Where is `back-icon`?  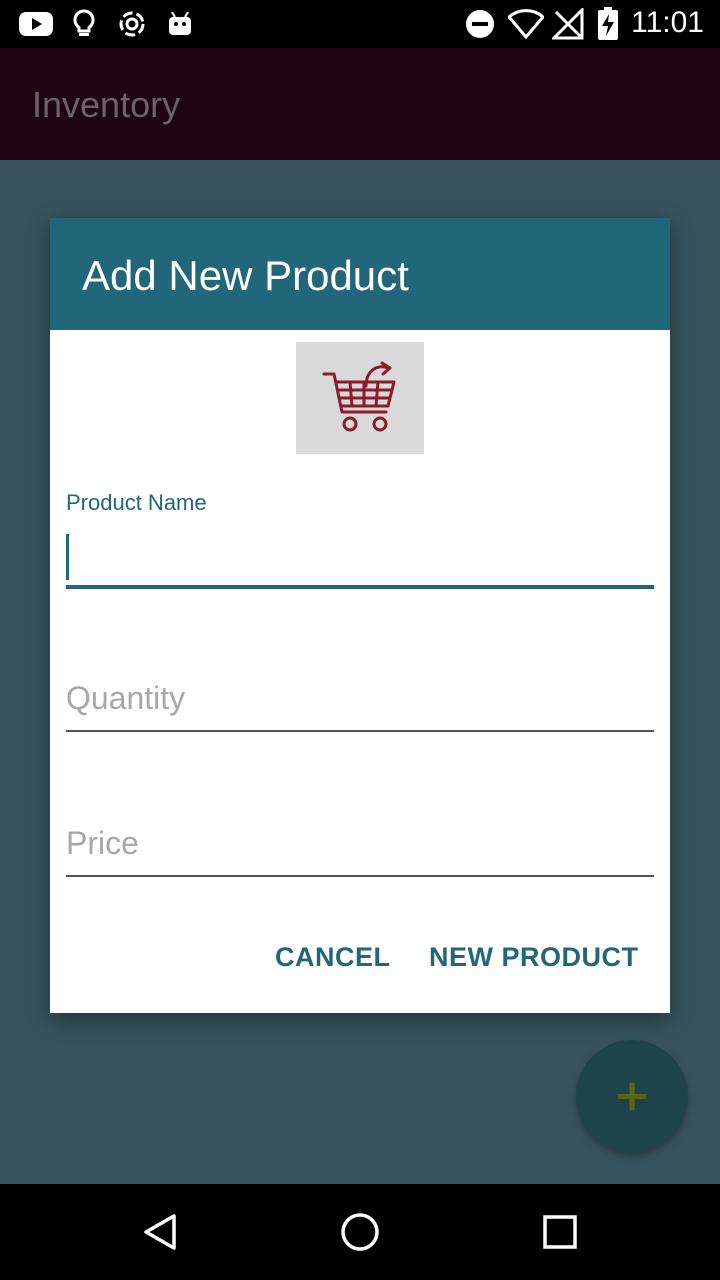 back-icon is located at coordinates (160, 1232).